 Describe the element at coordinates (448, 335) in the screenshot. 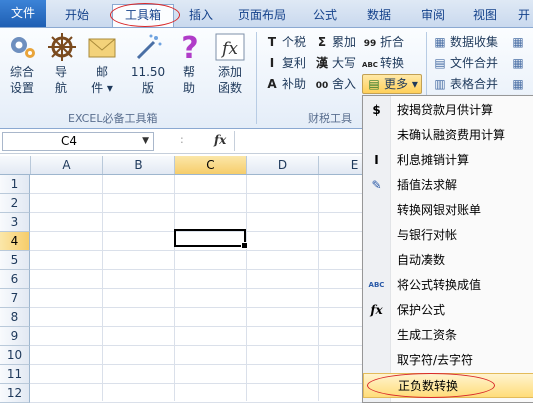

I see `menu-item: 生成工资条` at that location.